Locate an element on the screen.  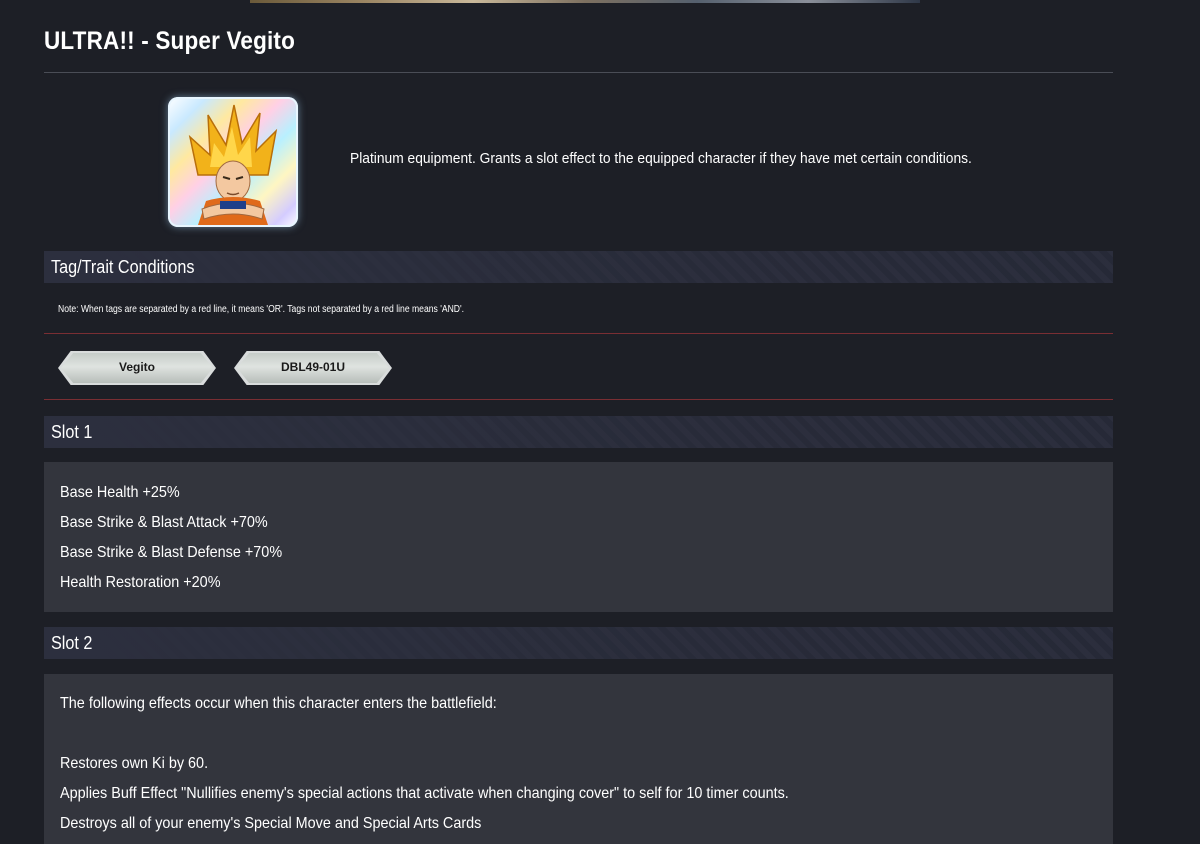
tag-trait-conditions-header: Tag/Trait Conditions is located at coordinates (578, 267).